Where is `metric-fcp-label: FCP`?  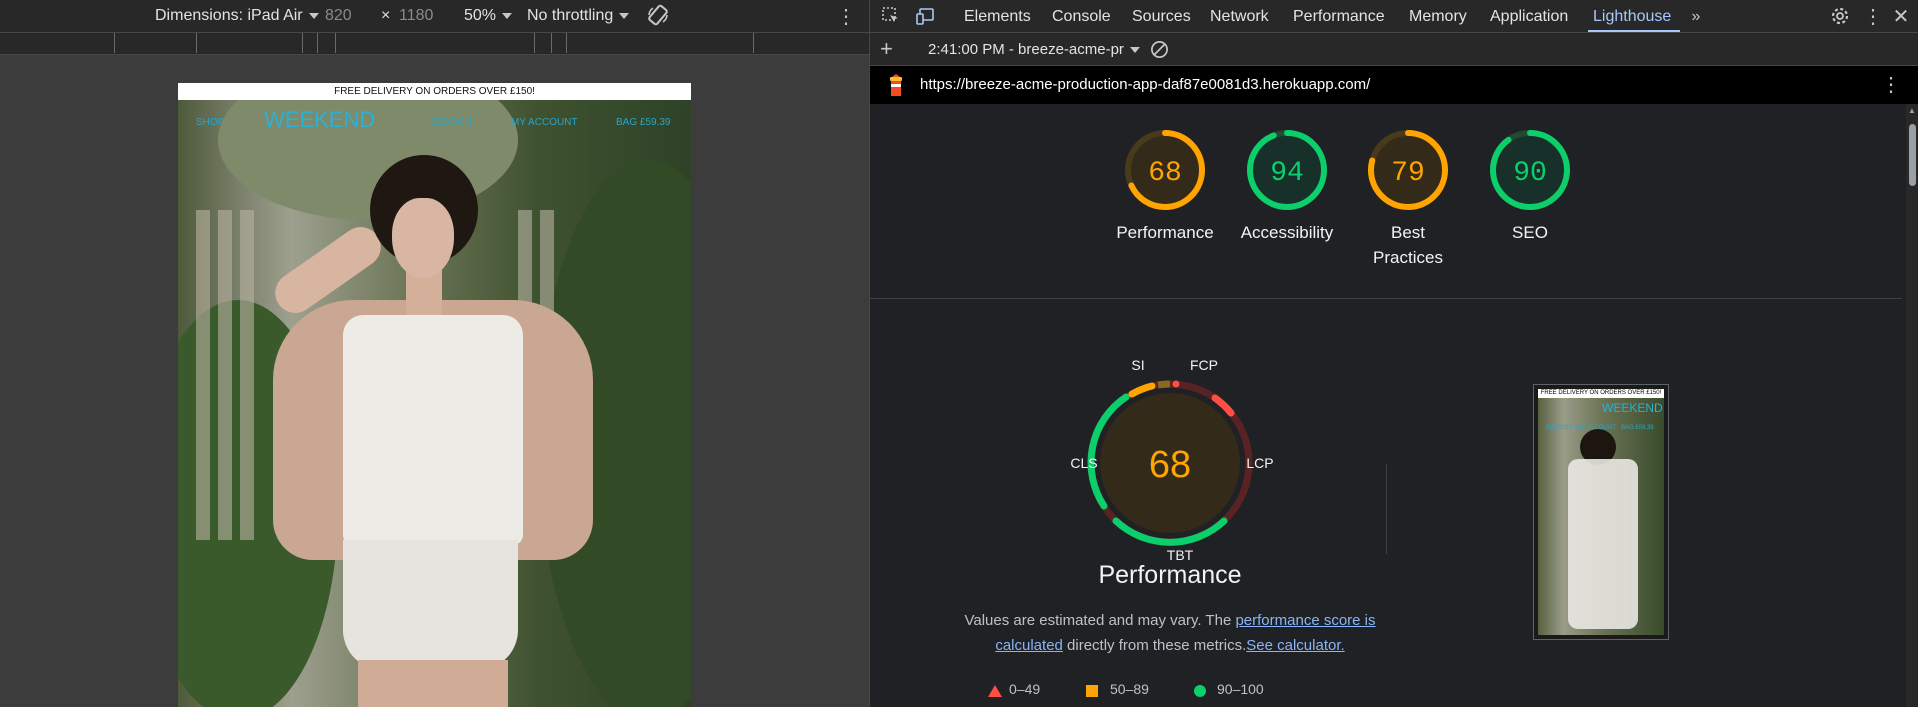 metric-fcp-label: FCP is located at coordinates (1204, 365).